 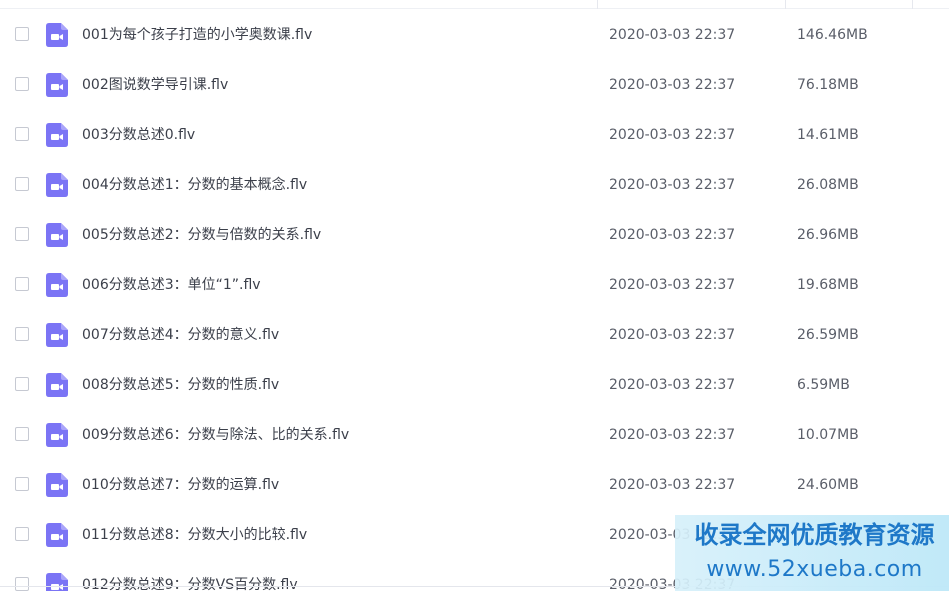 I want to click on file-name: 005分数总述2：分数与倍数的关系.flv, so click(x=201, y=235).